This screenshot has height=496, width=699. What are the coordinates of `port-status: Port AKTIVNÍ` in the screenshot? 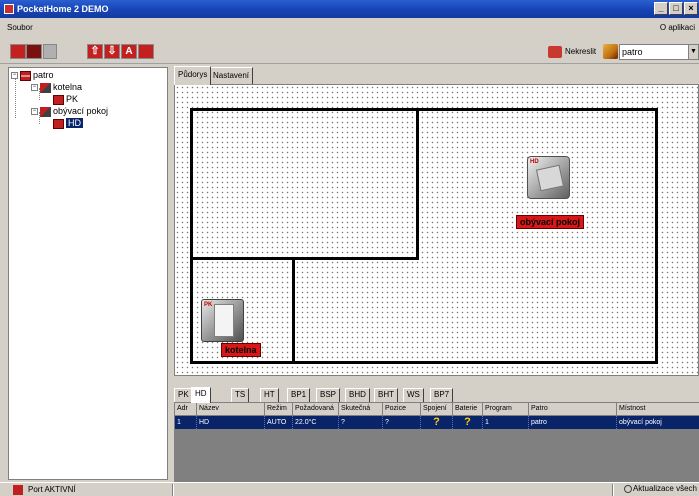 It's located at (52, 489).